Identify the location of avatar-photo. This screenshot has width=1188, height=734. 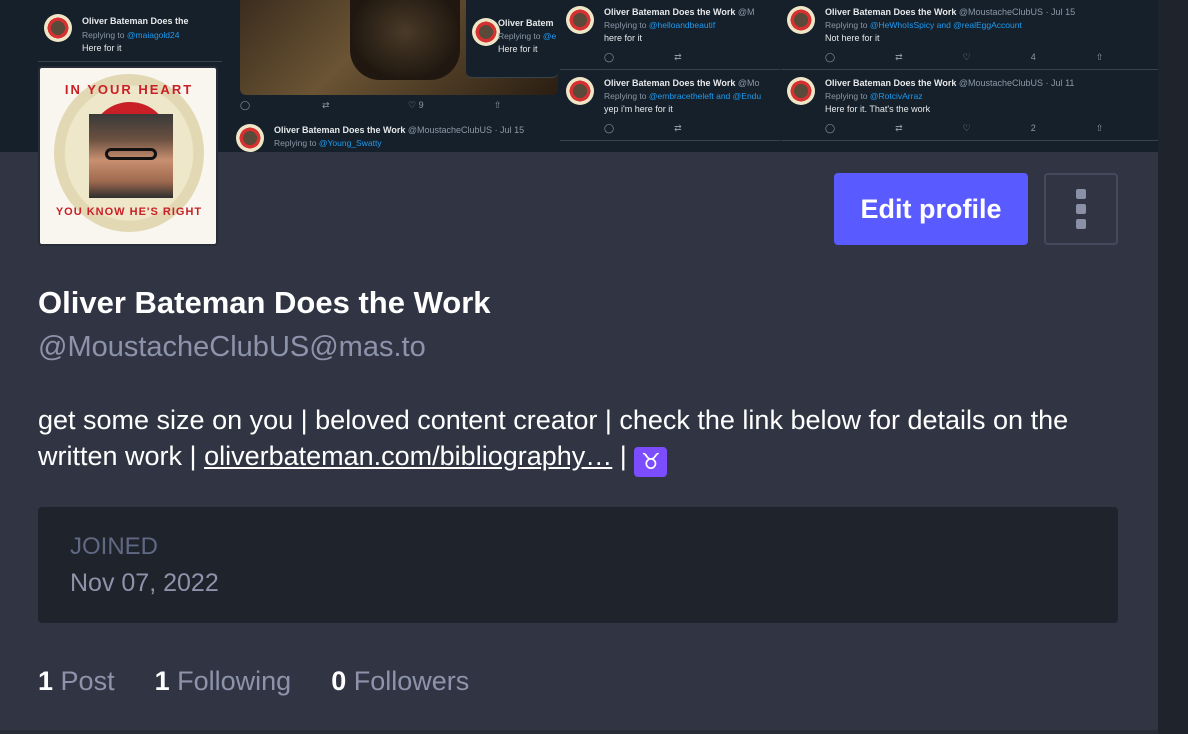
(131, 156).